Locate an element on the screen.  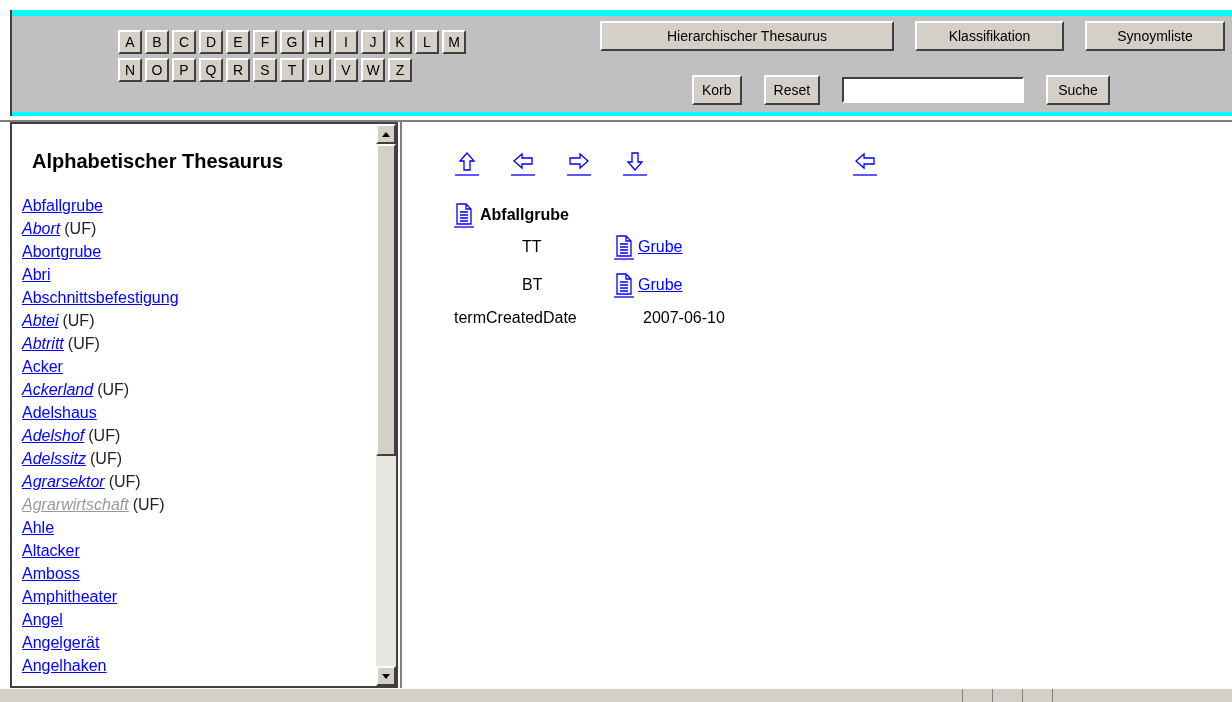
term-link: Abortgrube is located at coordinates (62, 251).